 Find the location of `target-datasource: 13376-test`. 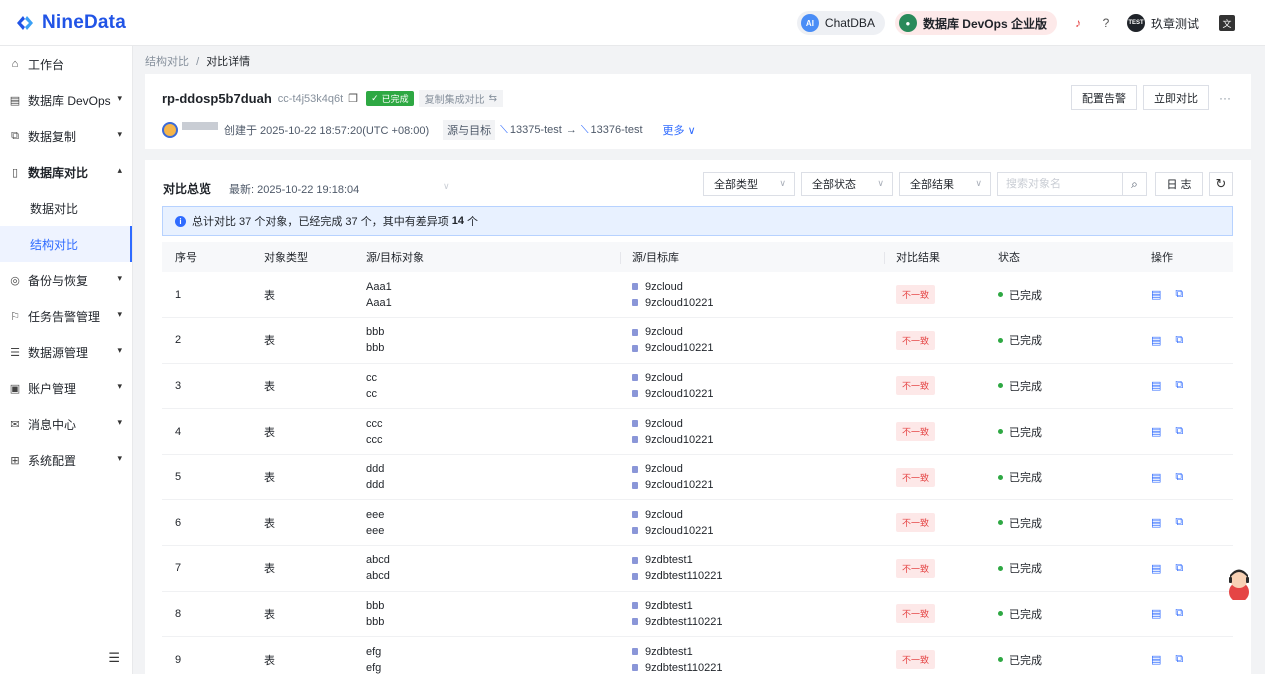

target-datasource: 13376-test is located at coordinates (617, 130).